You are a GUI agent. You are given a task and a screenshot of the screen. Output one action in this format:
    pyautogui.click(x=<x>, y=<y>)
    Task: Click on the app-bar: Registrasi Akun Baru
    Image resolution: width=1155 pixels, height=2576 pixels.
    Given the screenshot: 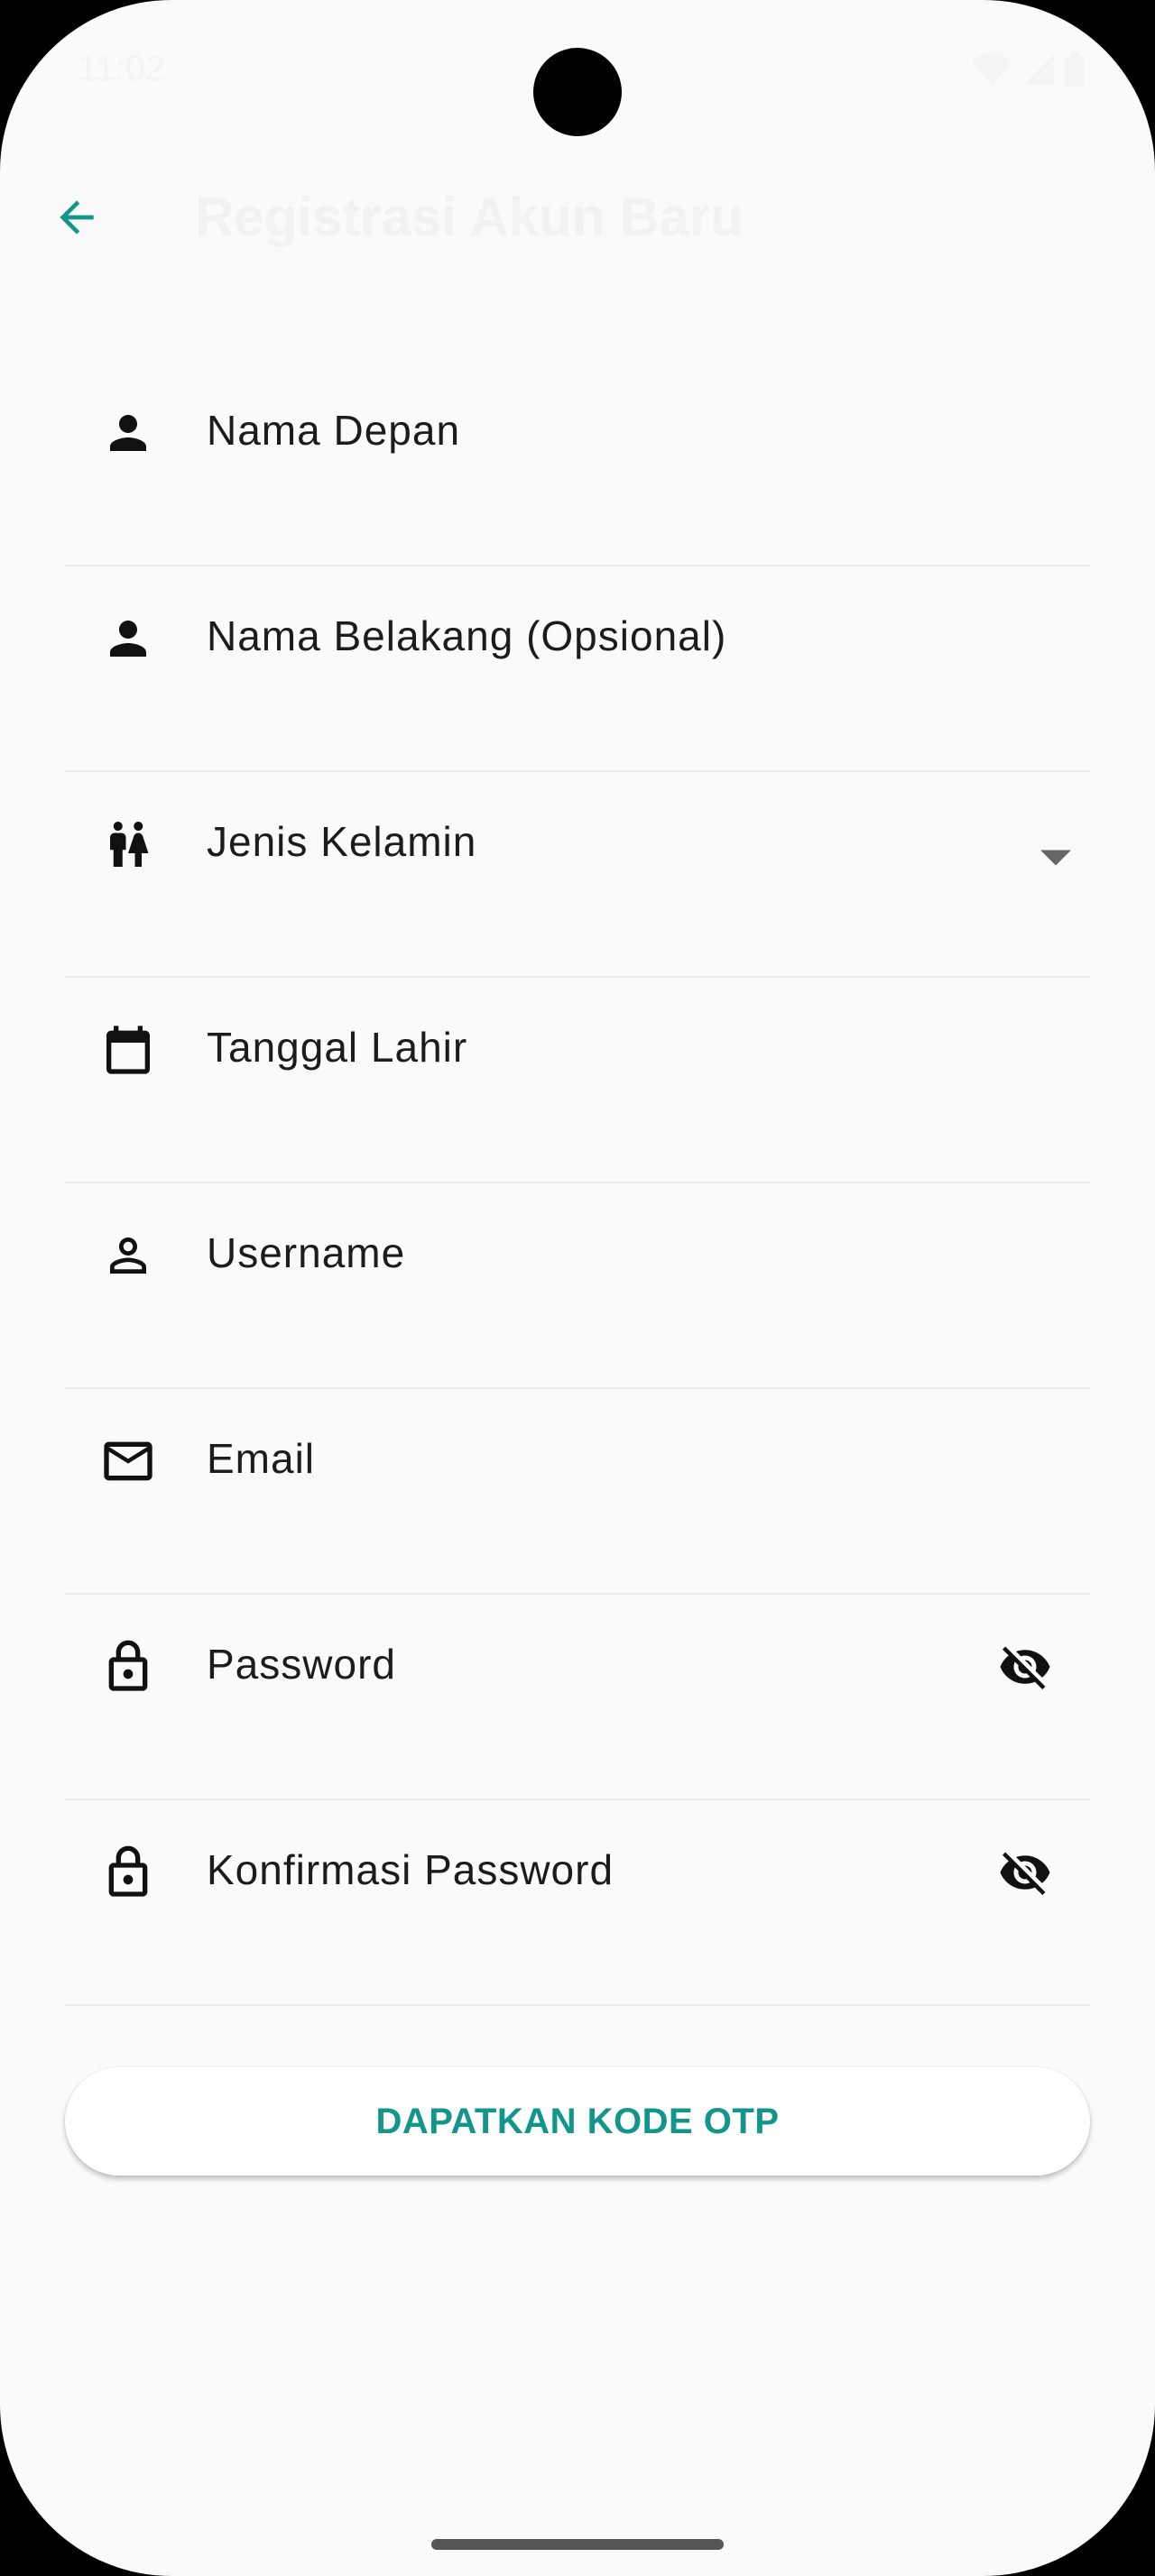 What is the action you would take?
    pyautogui.click(x=577, y=217)
    